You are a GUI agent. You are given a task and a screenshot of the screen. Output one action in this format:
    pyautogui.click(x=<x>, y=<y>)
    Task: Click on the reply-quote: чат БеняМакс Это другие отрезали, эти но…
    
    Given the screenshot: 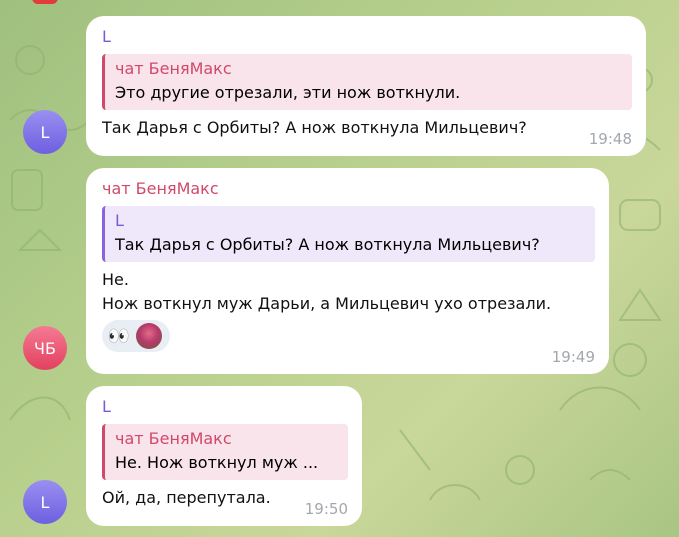 What is the action you would take?
    pyautogui.click(x=367, y=82)
    